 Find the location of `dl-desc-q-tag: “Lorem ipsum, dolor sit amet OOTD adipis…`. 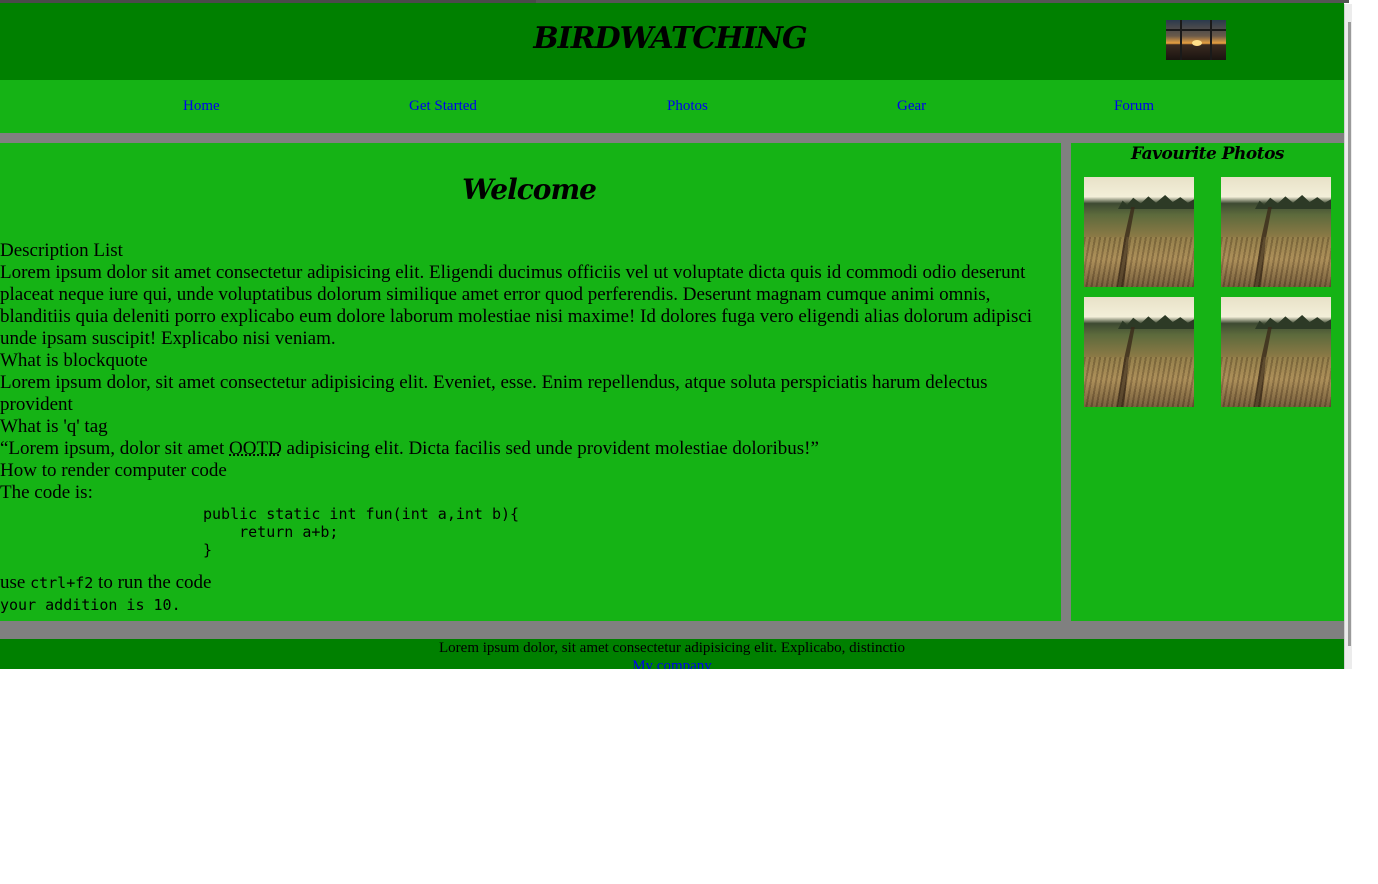

dl-desc-q-tag: “Lorem ipsum, dolor sit amet OOTD adipis… is located at coordinates (527, 449).